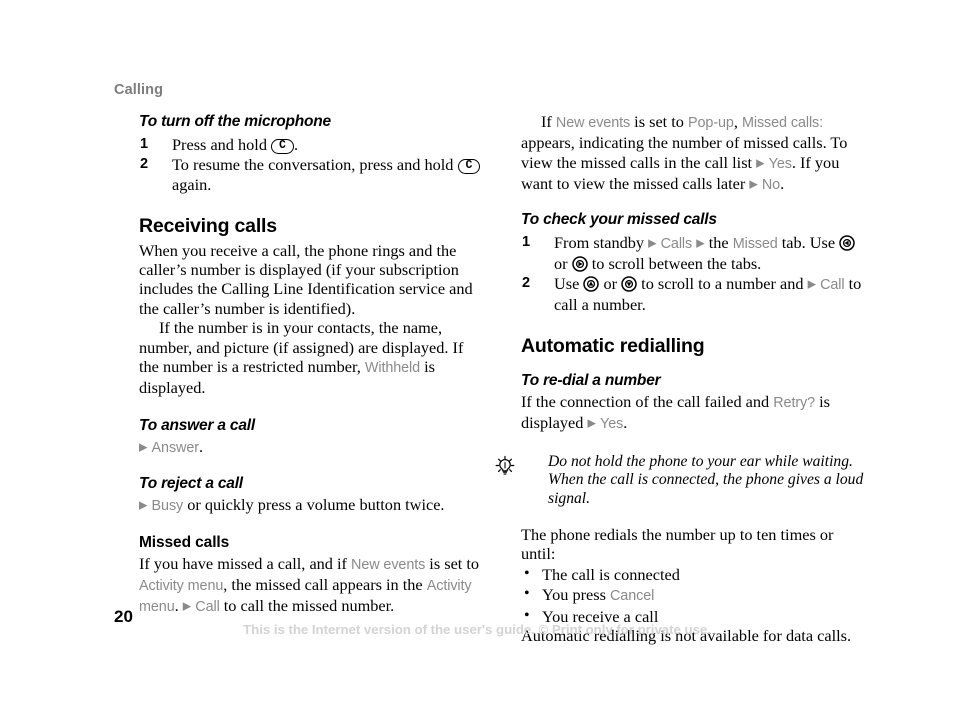 The width and height of the screenshot is (954, 710). I want to click on ui-term-answer: Answer, so click(175, 447).